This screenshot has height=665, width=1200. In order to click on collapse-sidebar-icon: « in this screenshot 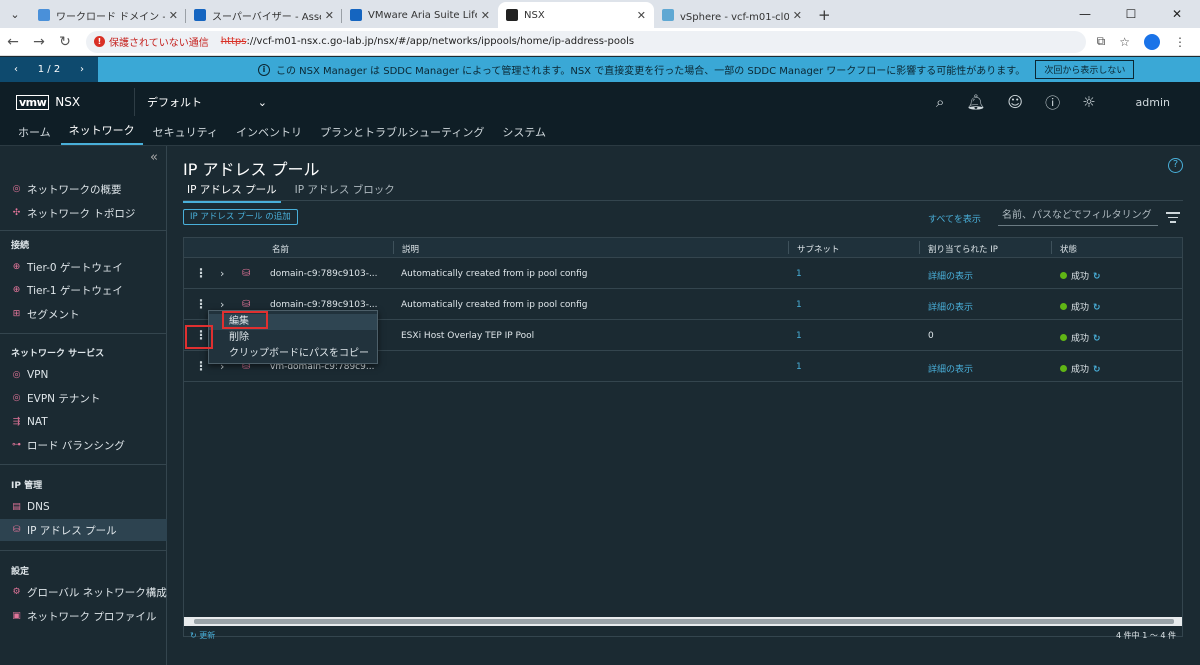, I will do `click(154, 157)`.